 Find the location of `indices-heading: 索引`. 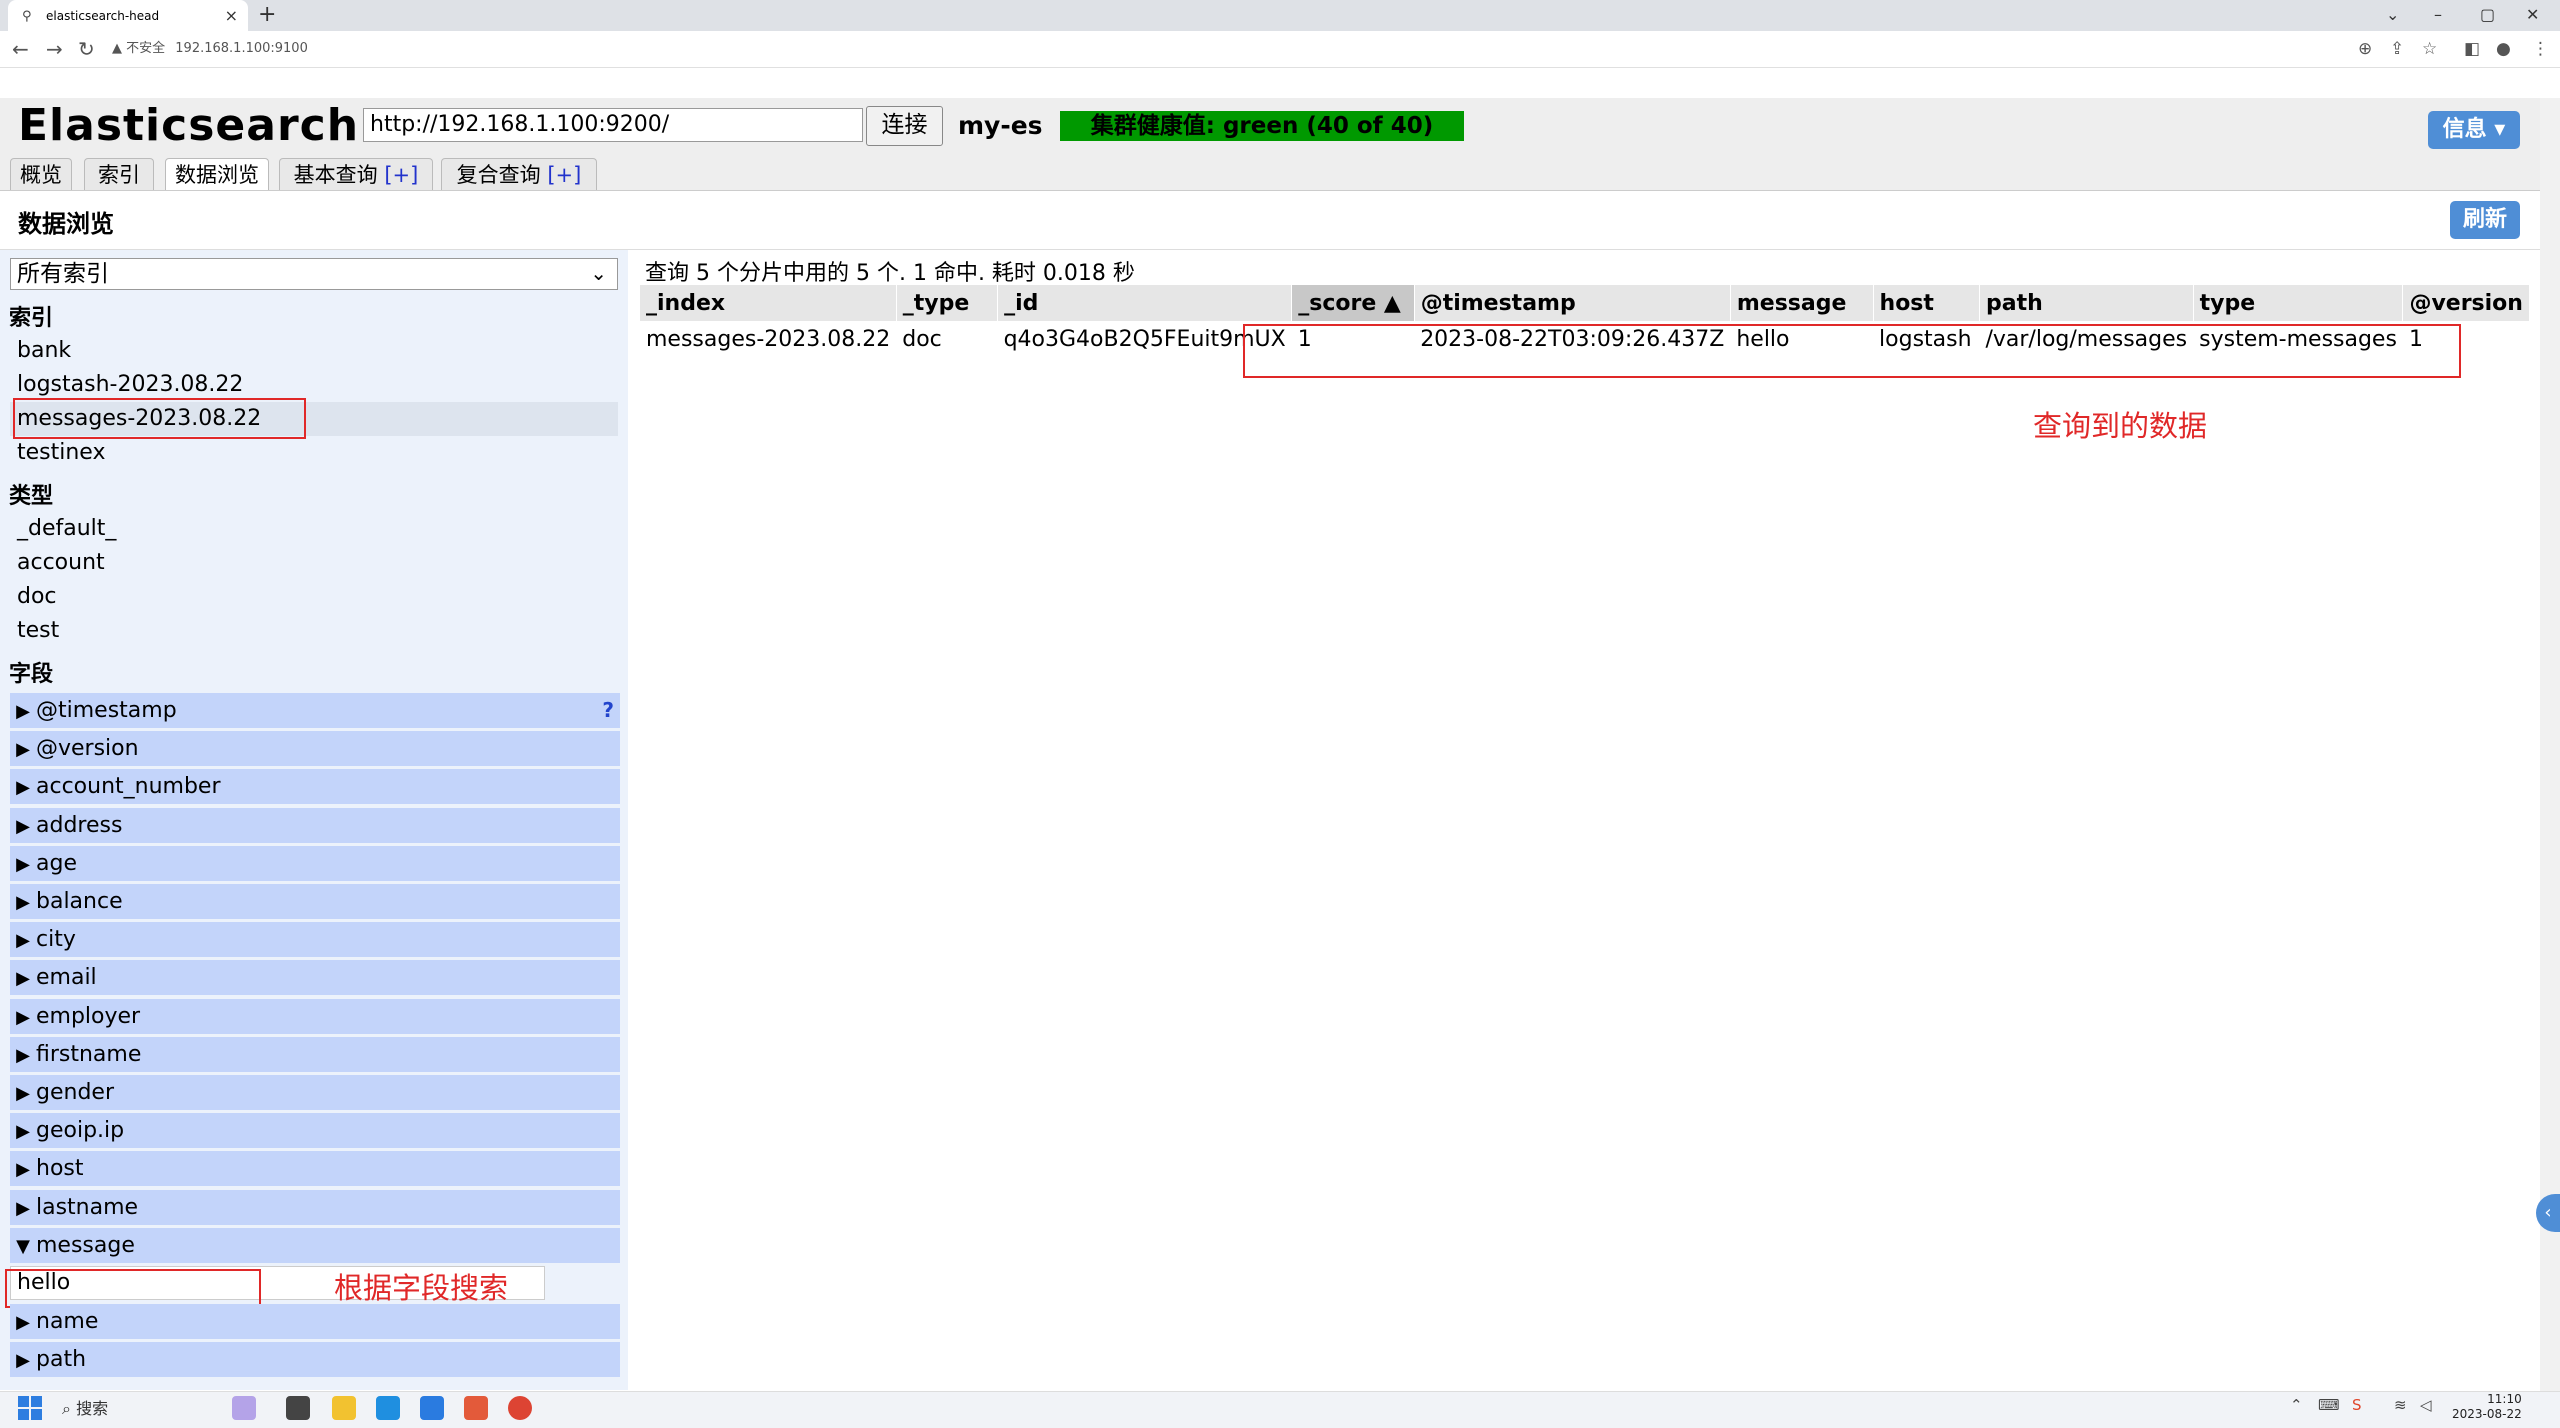

indices-heading: 索引 is located at coordinates (31, 318).